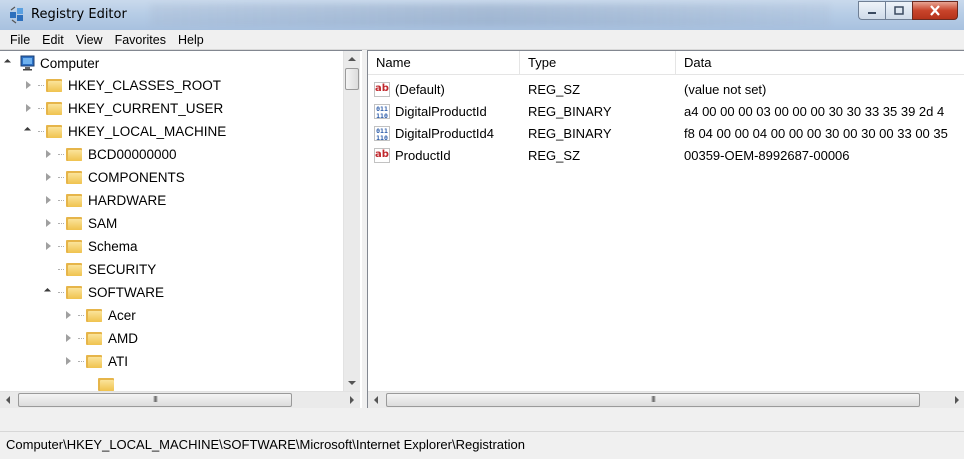 Image resolution: width=964 pixels, height=459 pixels. What do you see at coordinates (898, 10) in the screenshot?
I see `maximize-button` at bounding box center [898, 10].